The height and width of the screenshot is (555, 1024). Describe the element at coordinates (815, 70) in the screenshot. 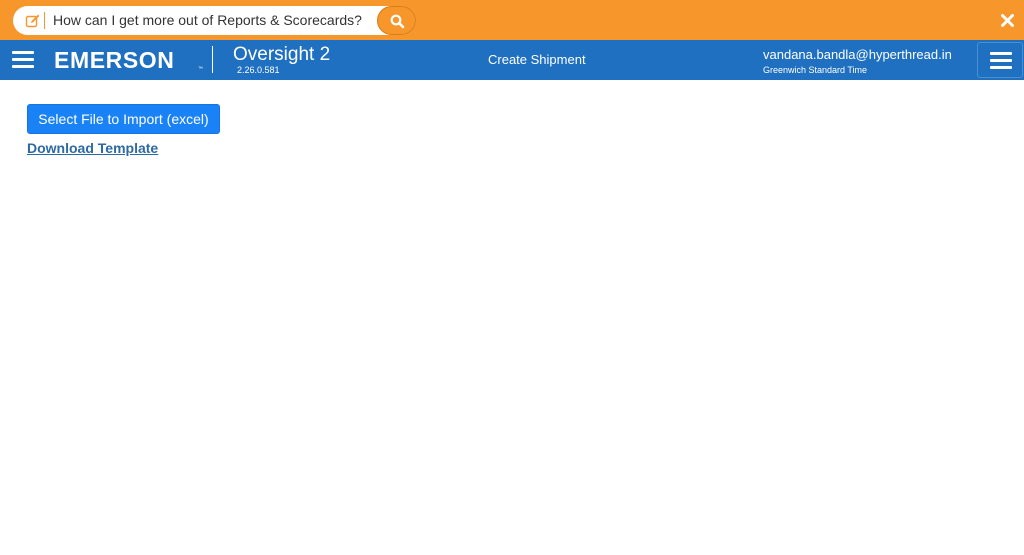

I see `user-timezone: Greenwich Standard Time` at that location.